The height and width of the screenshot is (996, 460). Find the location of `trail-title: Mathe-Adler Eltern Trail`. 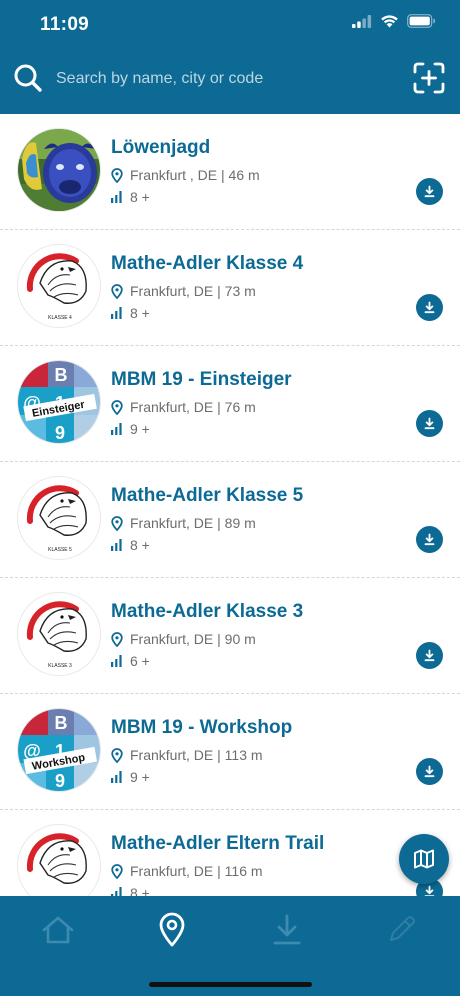

trail-title: Mathe-Adler Eltern Trail is located at coordinates (217, 844).